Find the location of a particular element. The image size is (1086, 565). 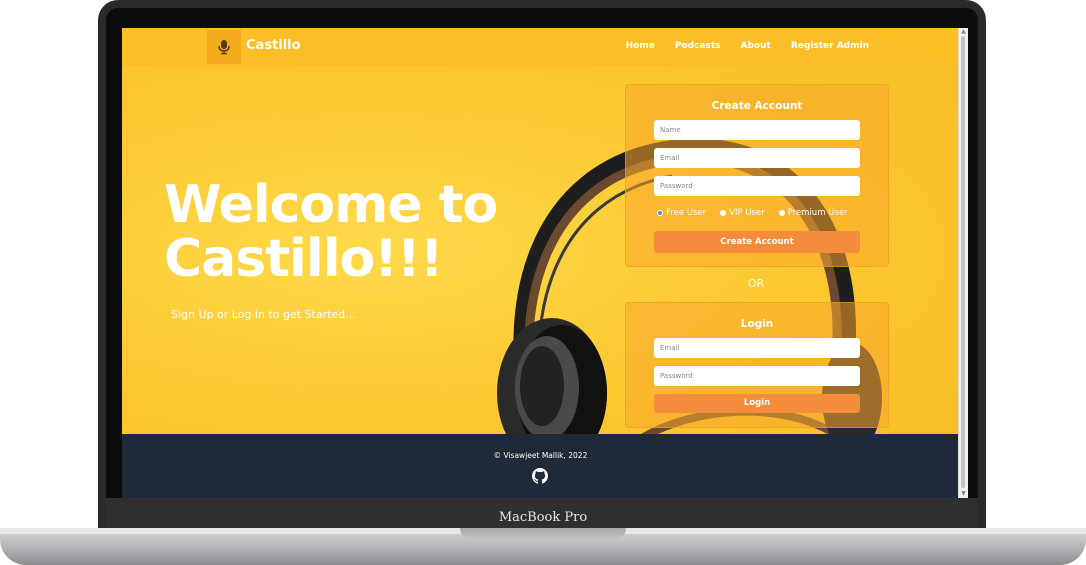

nav-links: Home Podcasts About Register Admin is located at coordinates (747, 46).